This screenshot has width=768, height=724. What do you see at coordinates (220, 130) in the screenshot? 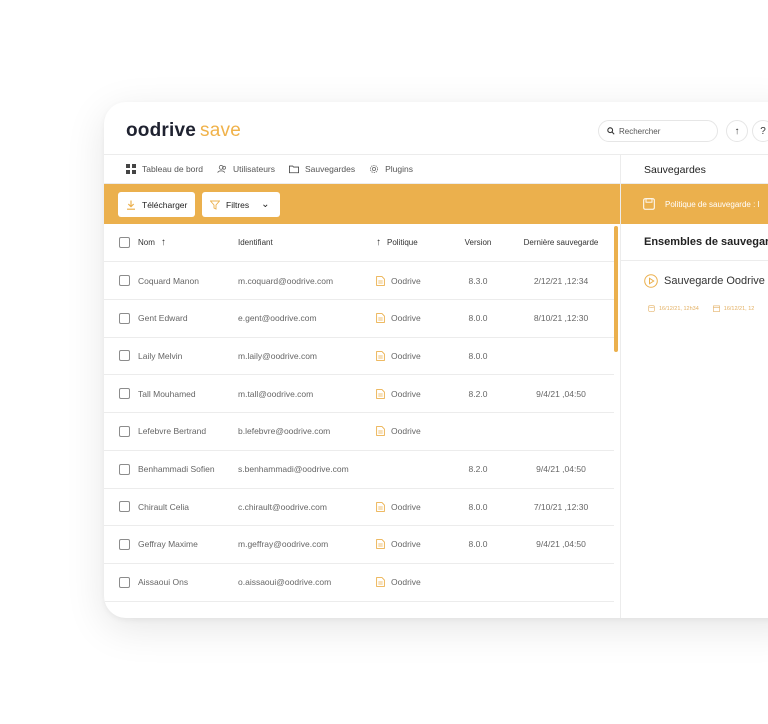
I see `logo-product: save` at bounding box center [220, 130].